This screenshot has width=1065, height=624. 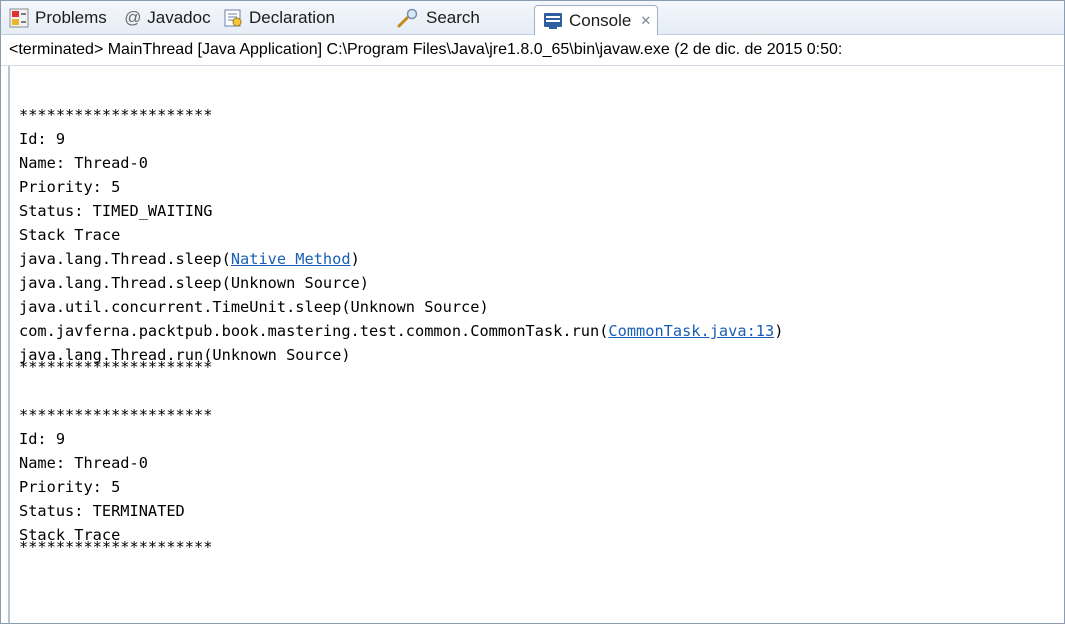 What do you see at coordinates (70, 235) in the screenshot?
I see `console-line: Stack Trace` at bounding box center [70, 235].